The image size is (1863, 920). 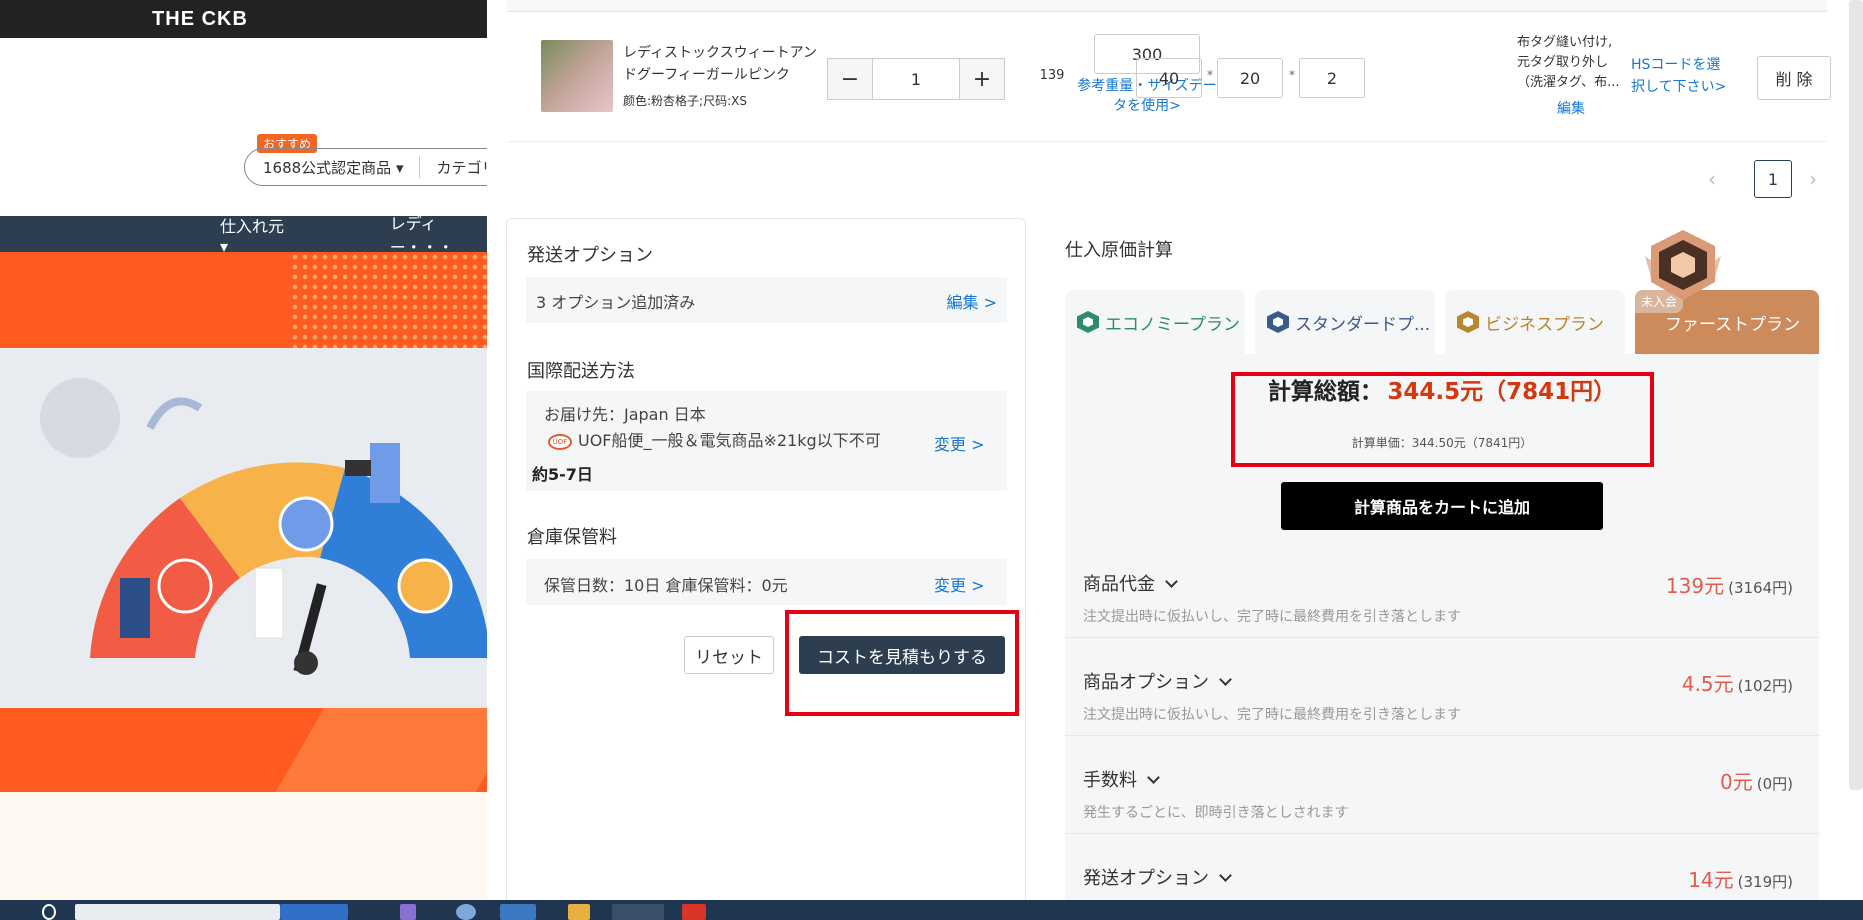 I want to click on quantity-minus-button: −, so click(x=850, y=79).